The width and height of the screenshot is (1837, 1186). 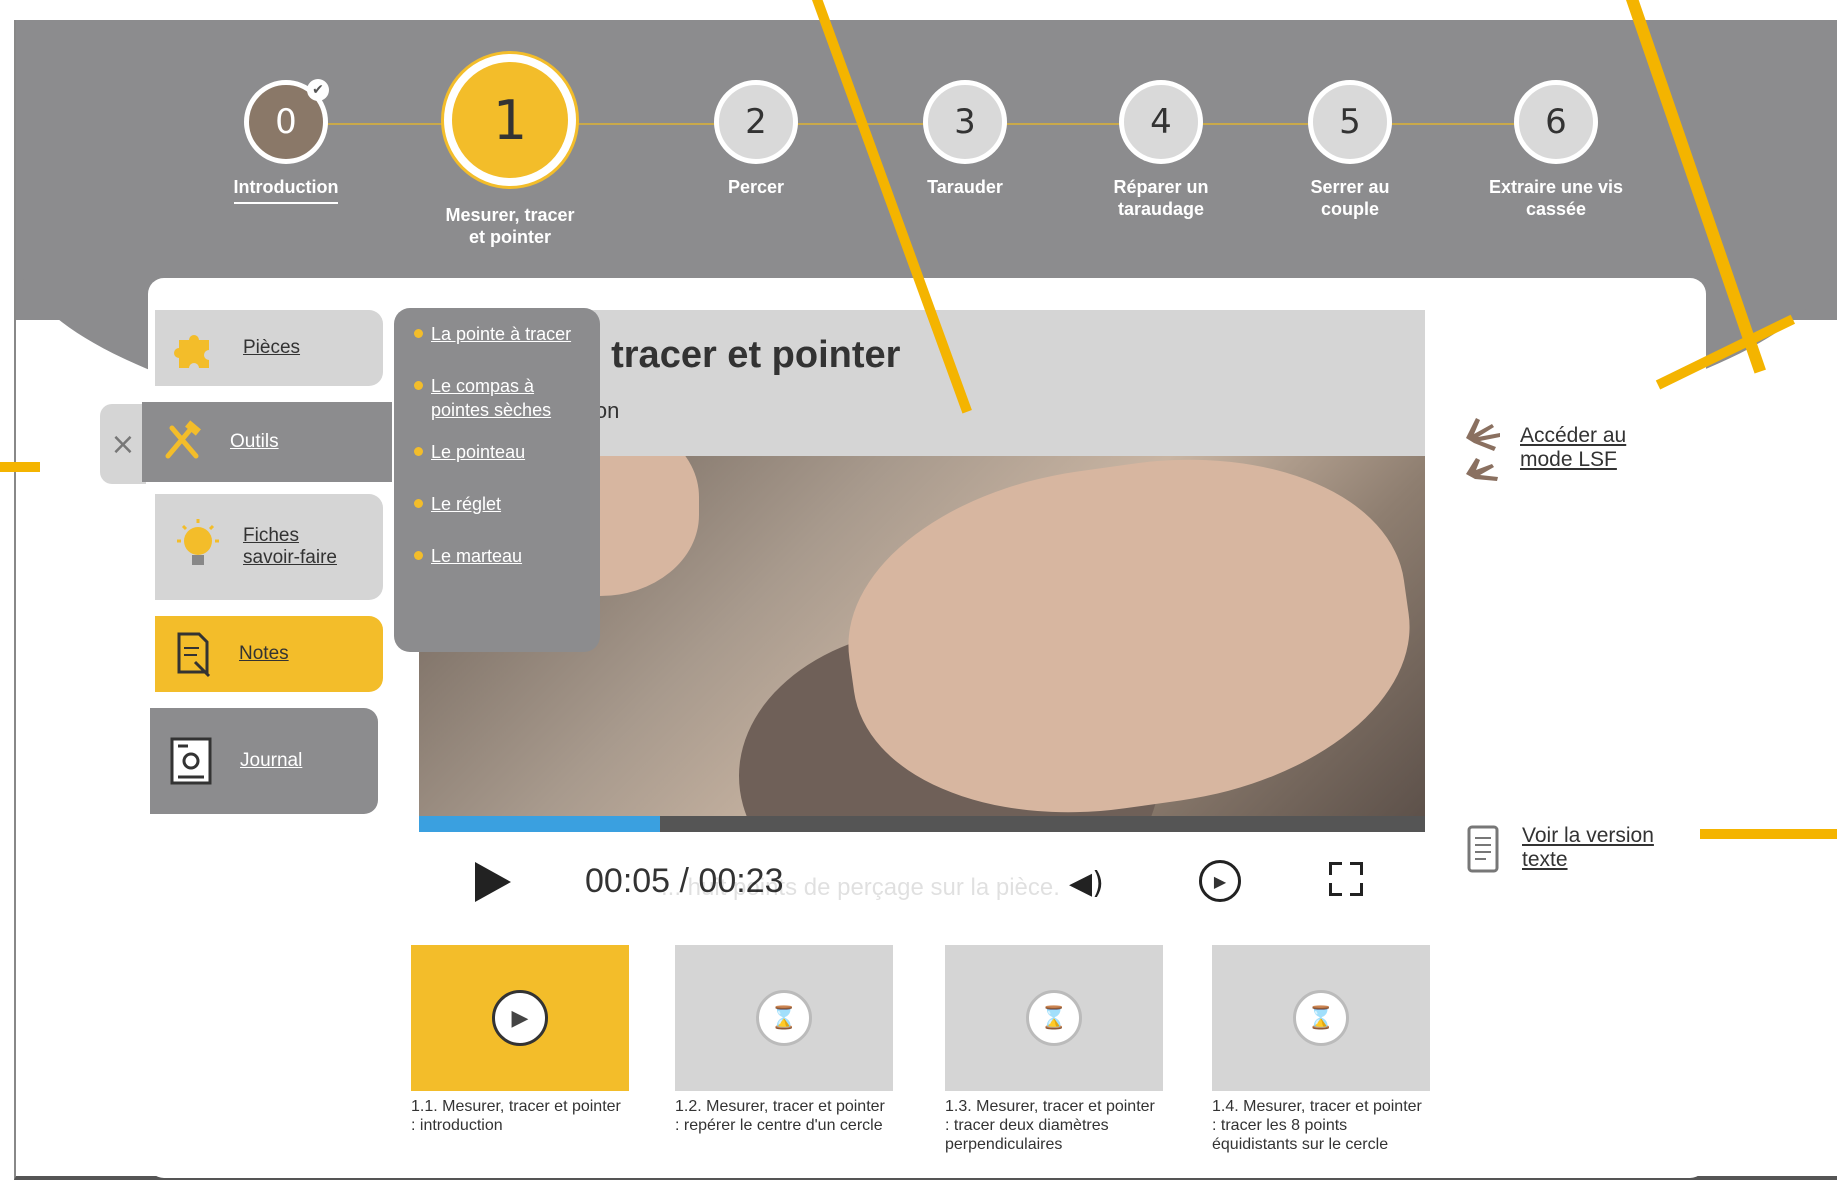 I want to click on submenu-item-label: Le réglet, so click(x=466, y=504).